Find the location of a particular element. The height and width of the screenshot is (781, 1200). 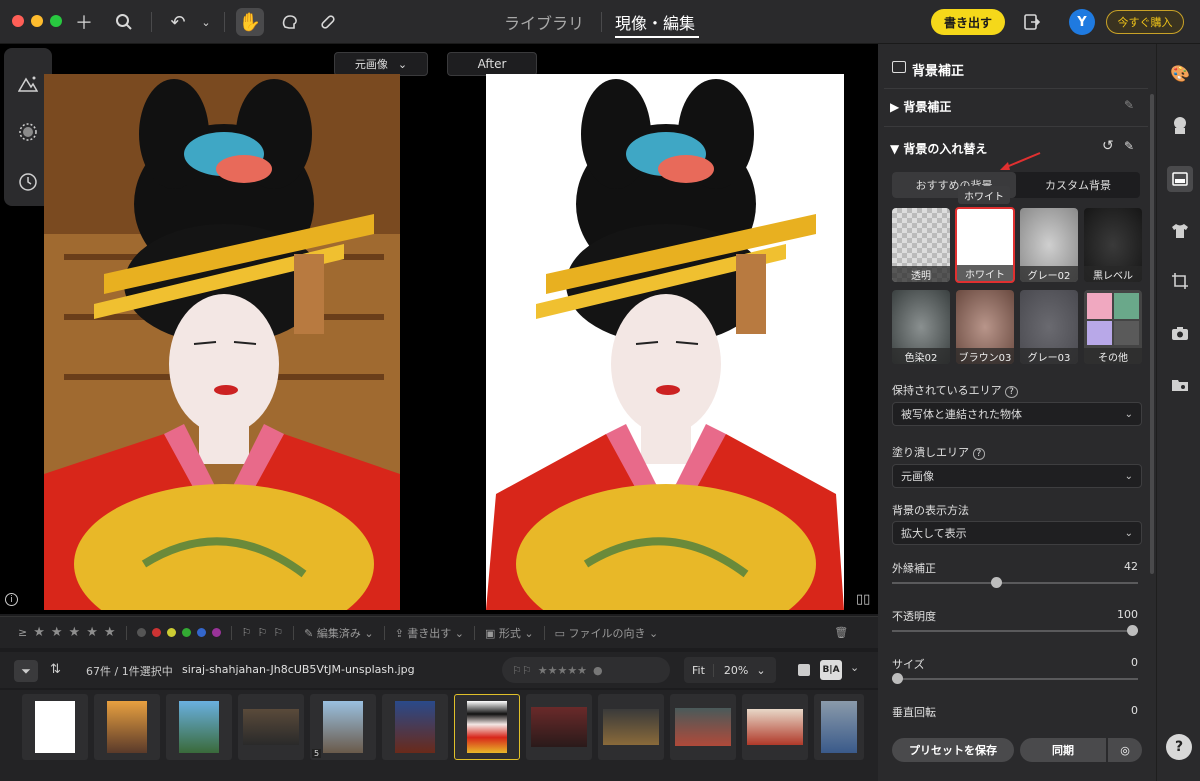

nav-tab-develop: 現像・編集 is located at coordinates (655, 22).